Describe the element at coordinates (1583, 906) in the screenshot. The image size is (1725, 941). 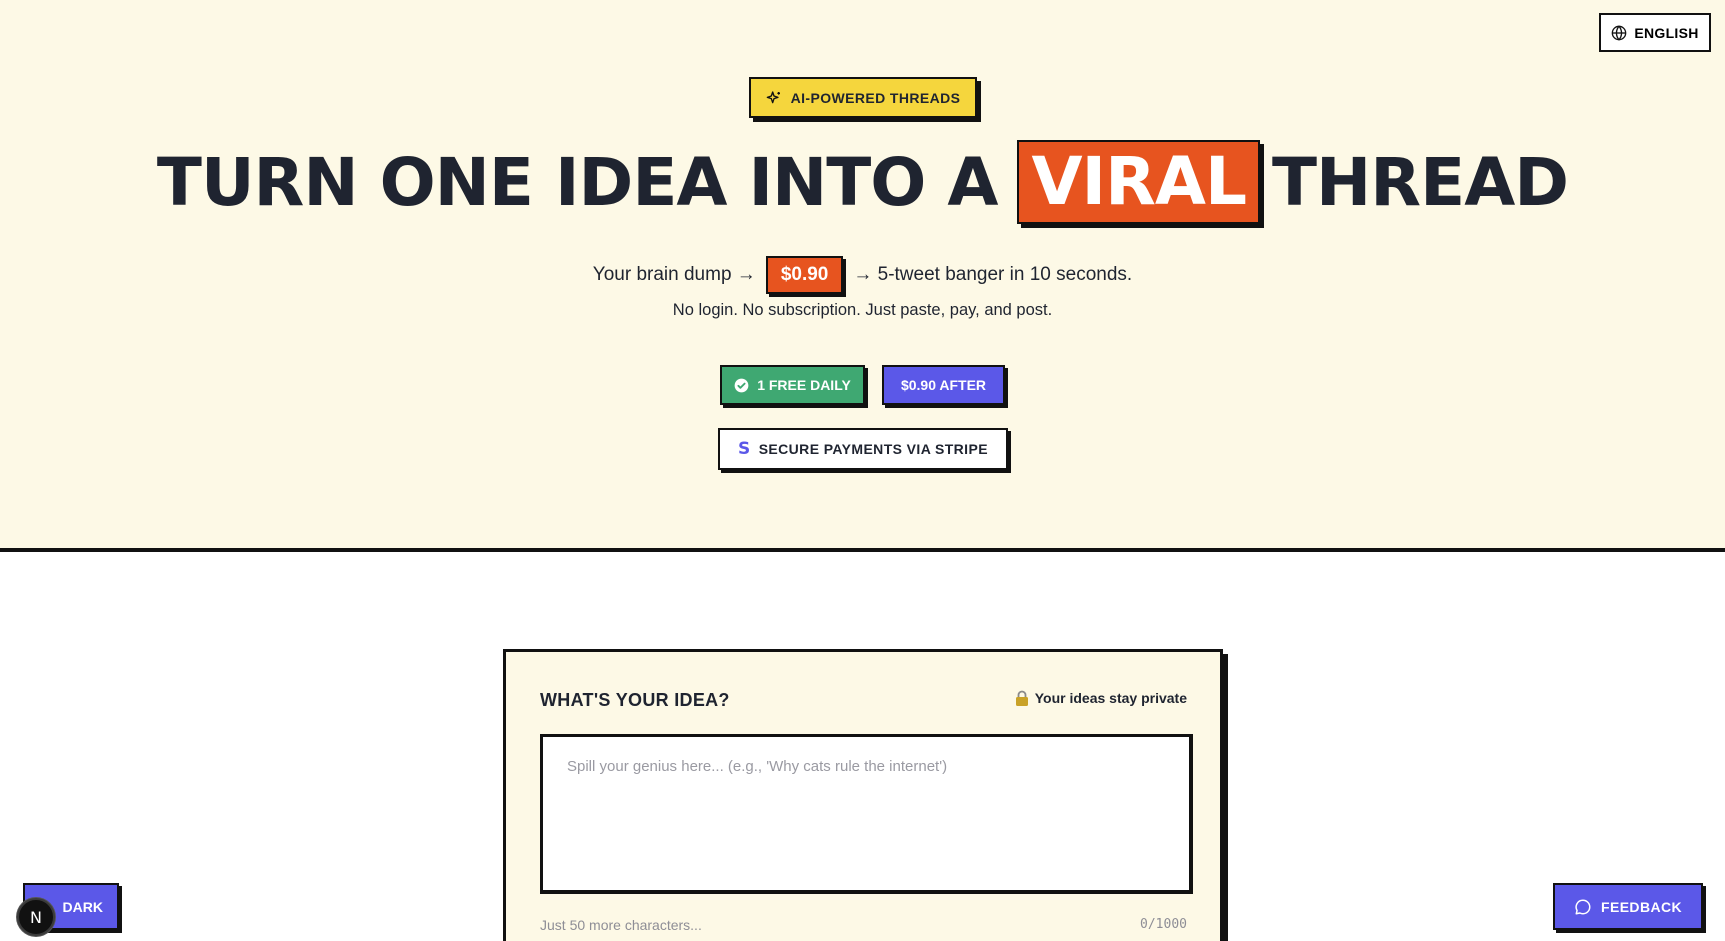
I see `chat-bubble-icon` at that location.